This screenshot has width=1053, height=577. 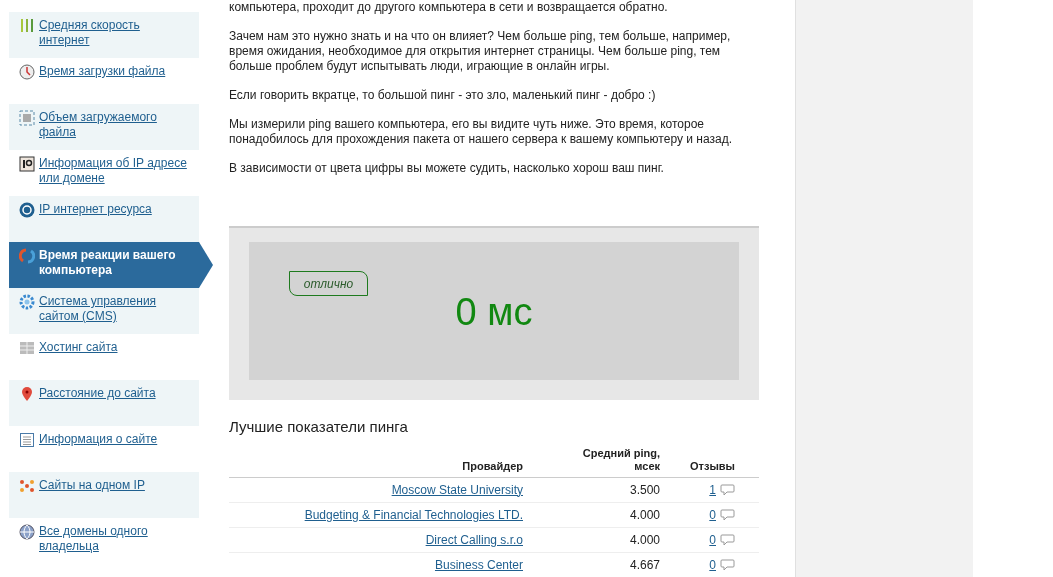 What do you see at coordinates (104, 449) in the screenshot?
I see `menu-item: Информация о сайте` at bounding box center [104, 449].